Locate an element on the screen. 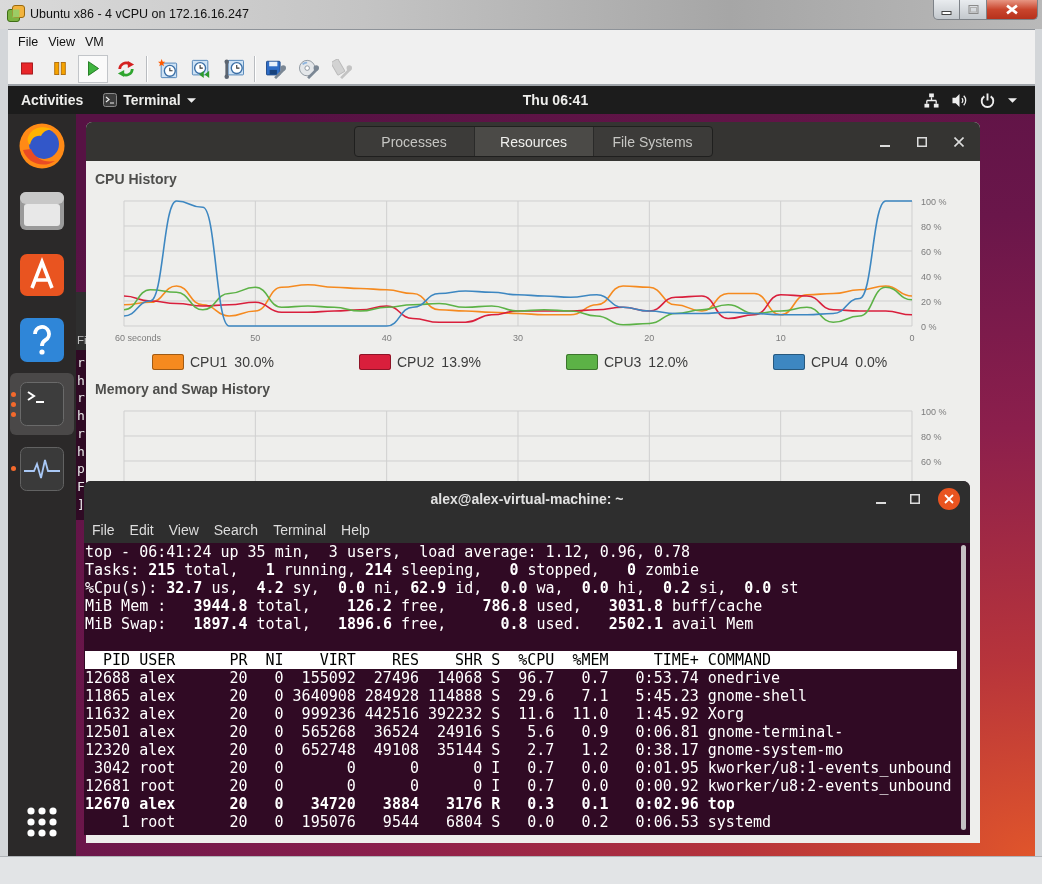 The height and width of the screenshot is (884, 1042). minimize-icon is located at coordinates (946, 12).